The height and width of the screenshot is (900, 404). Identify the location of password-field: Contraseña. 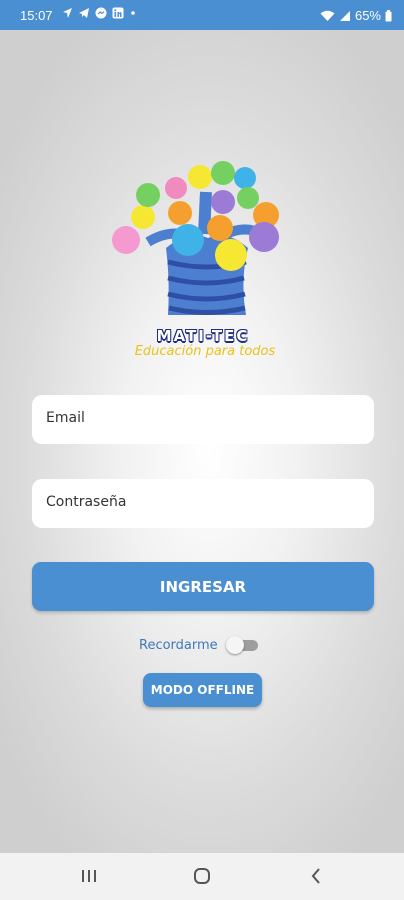
(203, 503).